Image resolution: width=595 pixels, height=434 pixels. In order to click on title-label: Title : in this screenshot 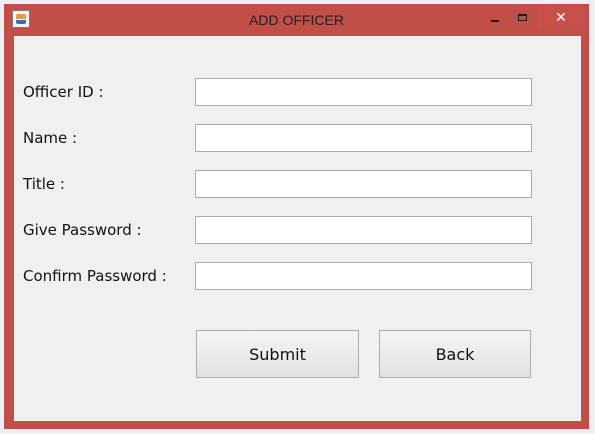, I will do `click(44, 184)`.